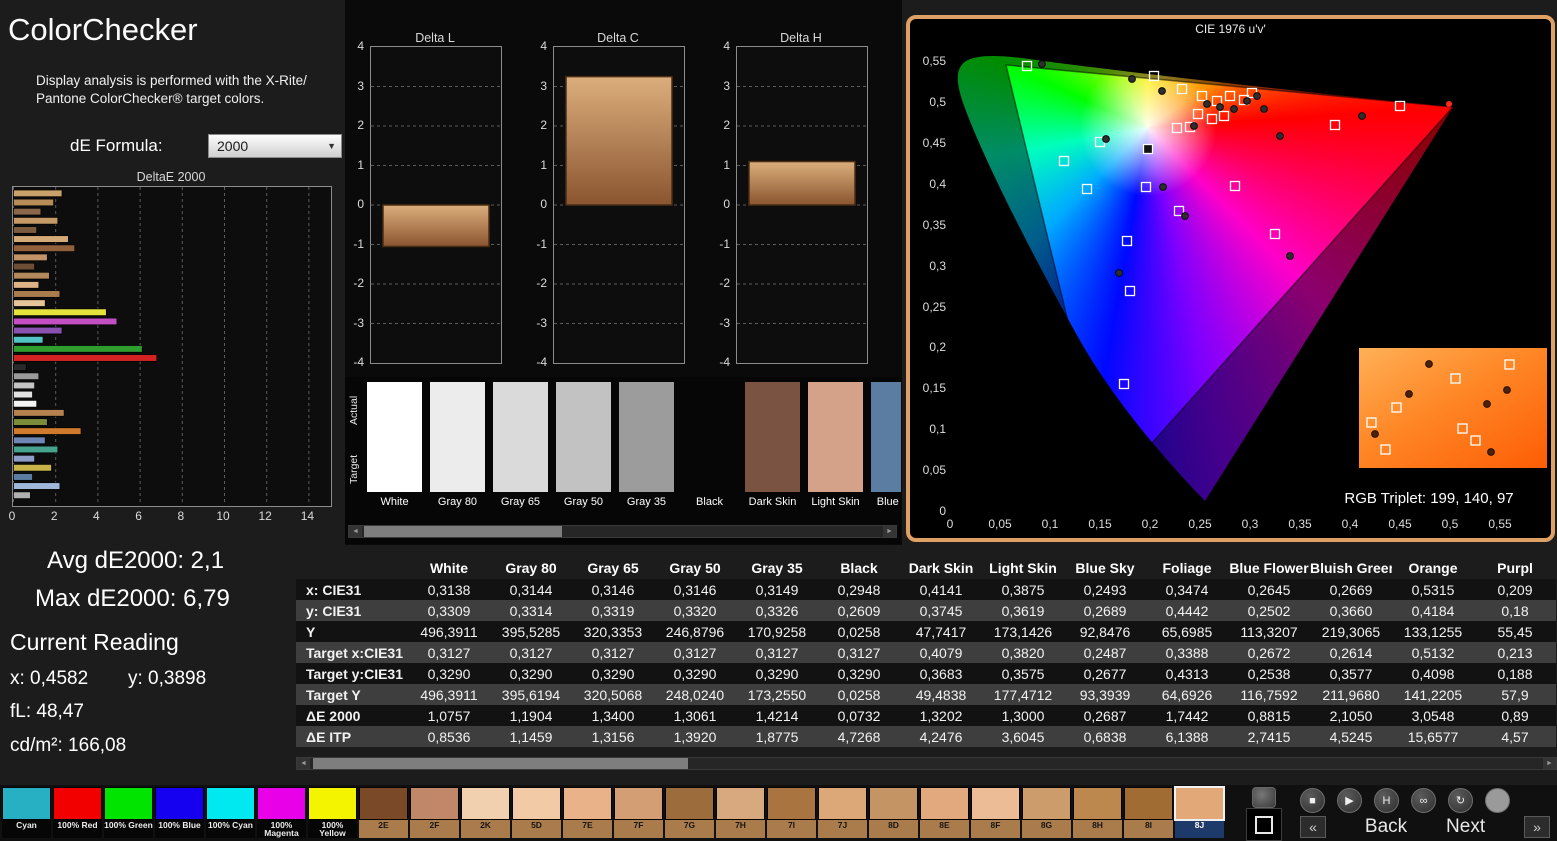  Describe the element at coordinates (1497, 800) in the screenshot. I see `blank-icon` at that location.